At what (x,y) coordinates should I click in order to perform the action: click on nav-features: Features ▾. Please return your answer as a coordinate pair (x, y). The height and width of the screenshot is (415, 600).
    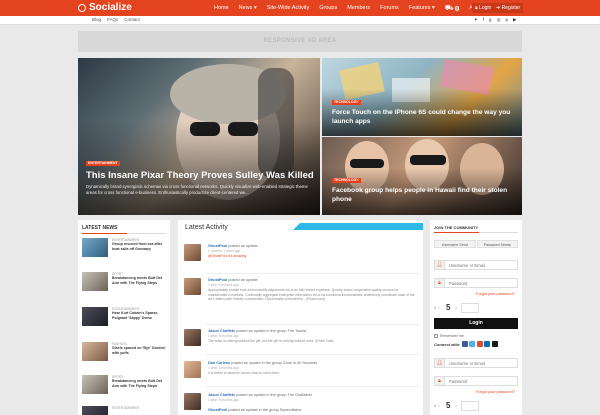
    Looking at the image, I should click on (422, 8).